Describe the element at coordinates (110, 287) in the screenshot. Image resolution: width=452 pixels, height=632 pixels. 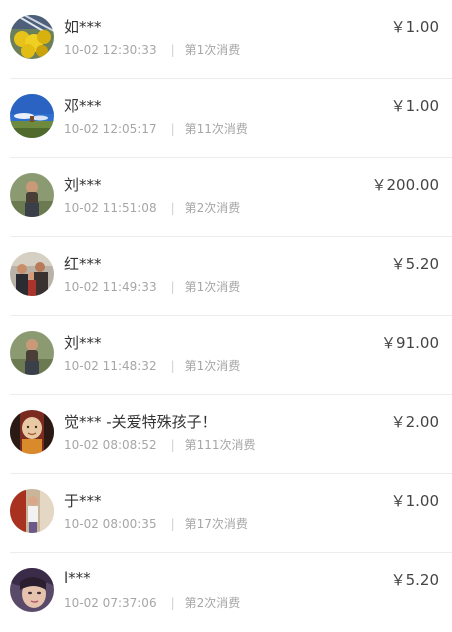
I see `record-time: 10-02 11:49:33` at that location.